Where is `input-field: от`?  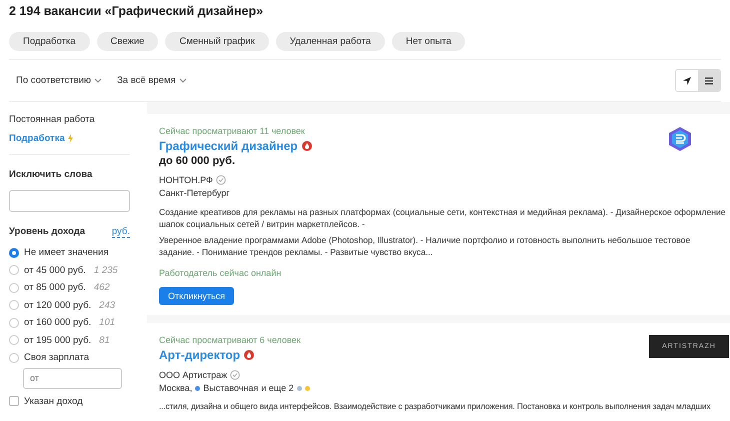 input-field: от is located at coordinates (72, 378).